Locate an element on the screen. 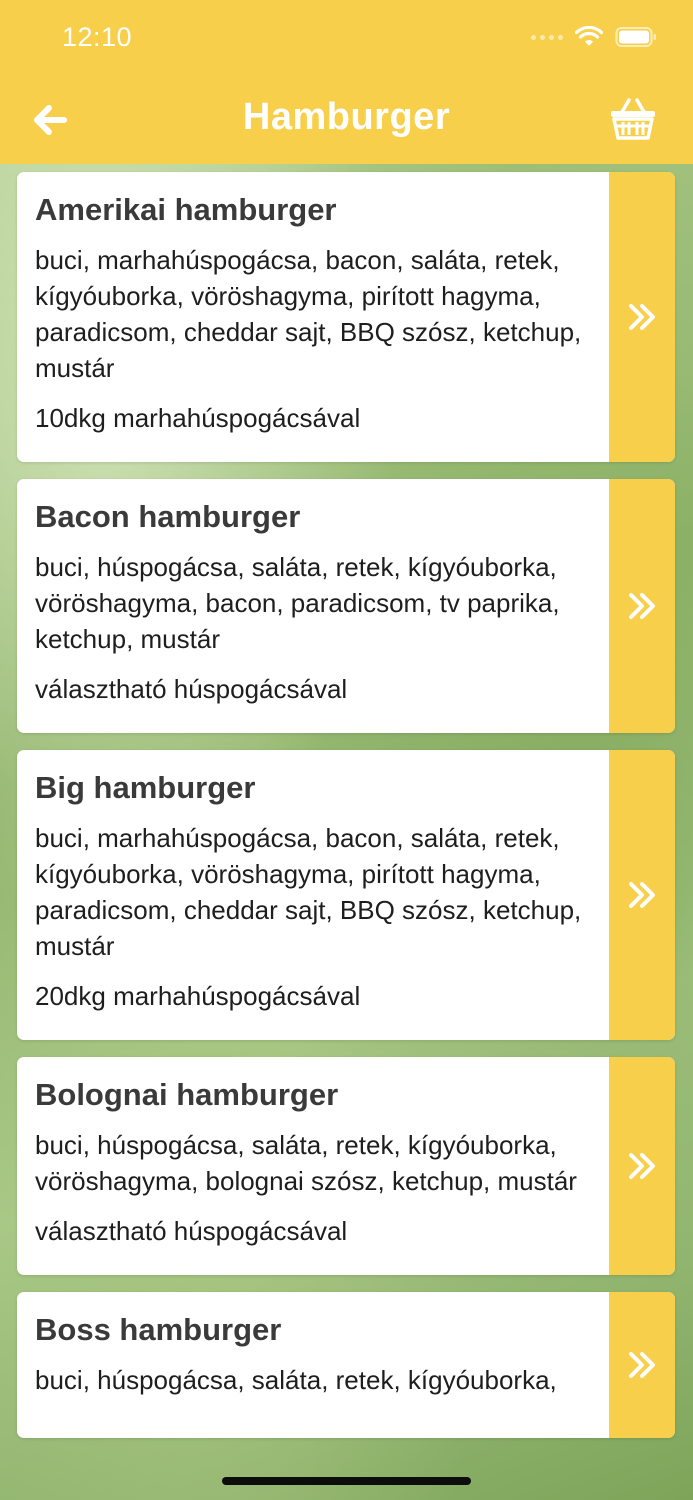 Image resolution: width=693 pixels, height=1500 pixels. nav-bar: Hamburger is located at coordinates (346, 121).